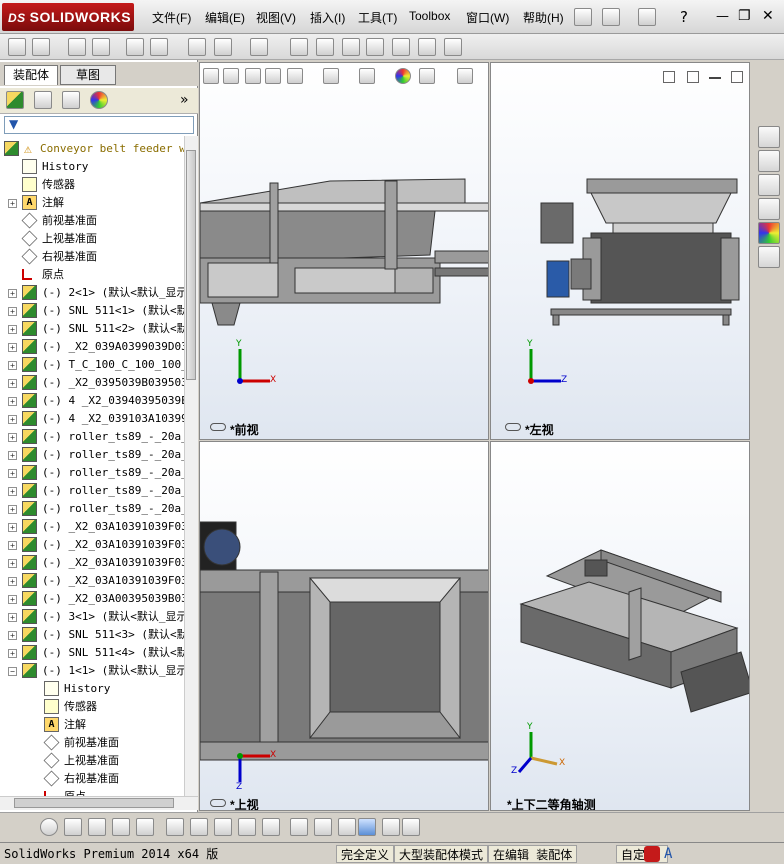 This screenshot has height=864, width=784. Describe the element at coordinates (92, 149) in the screenshot. I see `tree-item: ⚠ Conveyor belt feeder wit` at that location.